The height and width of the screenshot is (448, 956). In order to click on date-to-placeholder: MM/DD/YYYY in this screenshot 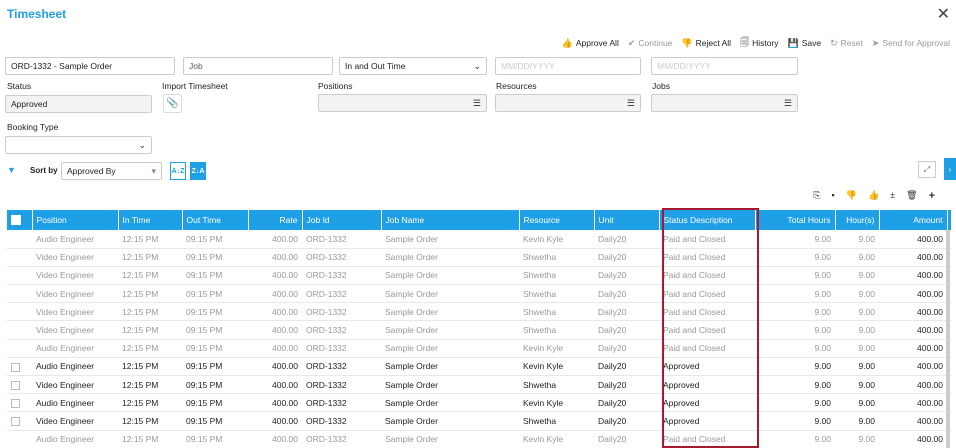, I will do `click(684, 66)`.